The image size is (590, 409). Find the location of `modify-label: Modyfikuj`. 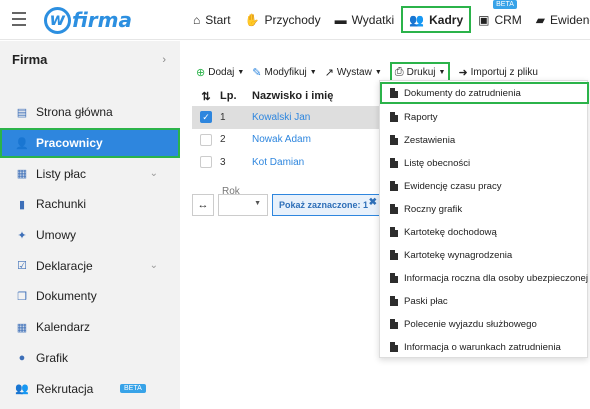

modify-label: Modyfikuj is located at coordinates (285, 72).